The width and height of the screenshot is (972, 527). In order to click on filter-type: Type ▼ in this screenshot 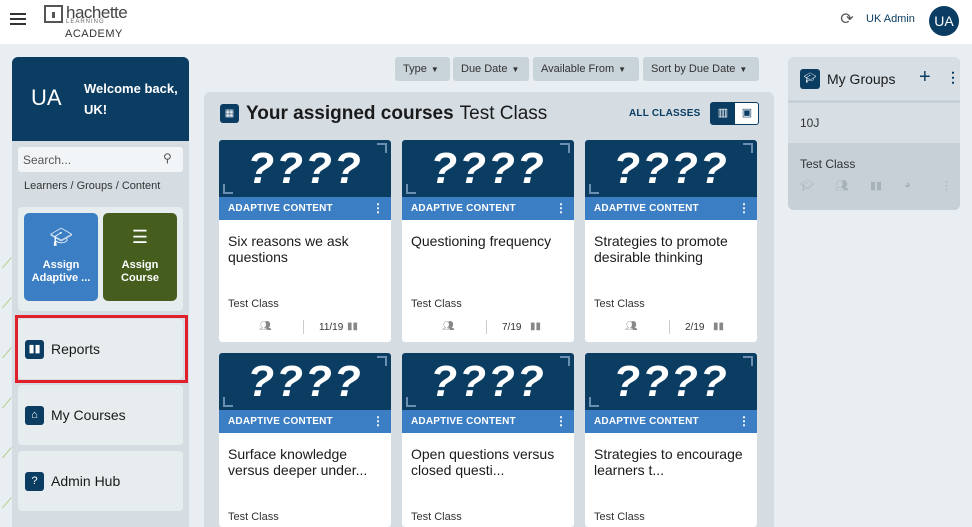, I will do `click(422, 69)`.